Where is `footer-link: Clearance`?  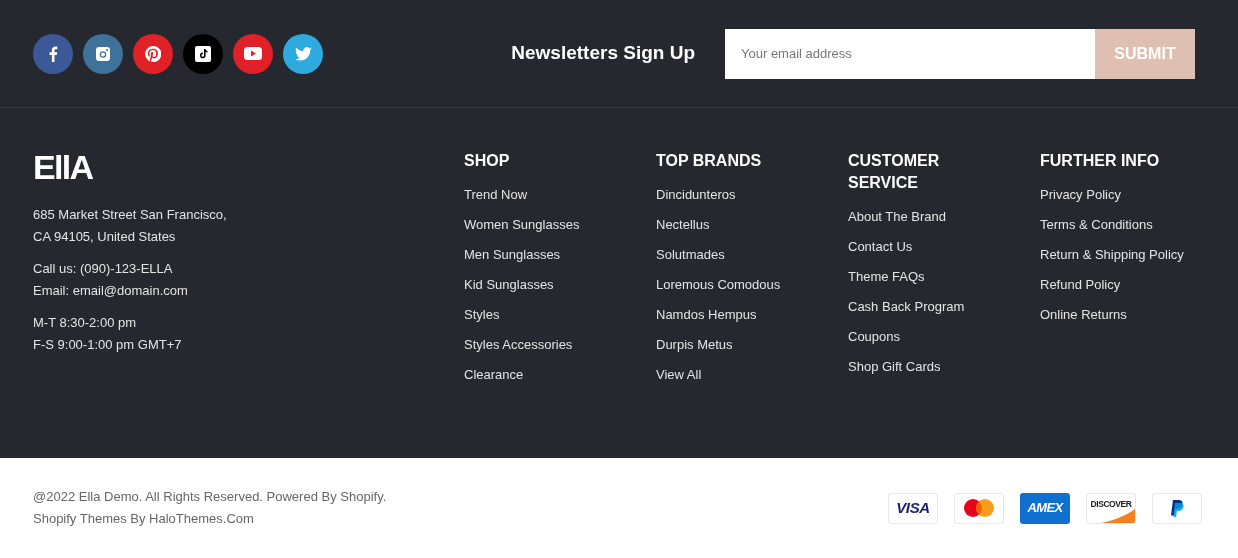
footer-link: Clearance is located at coordinates (494, 375).